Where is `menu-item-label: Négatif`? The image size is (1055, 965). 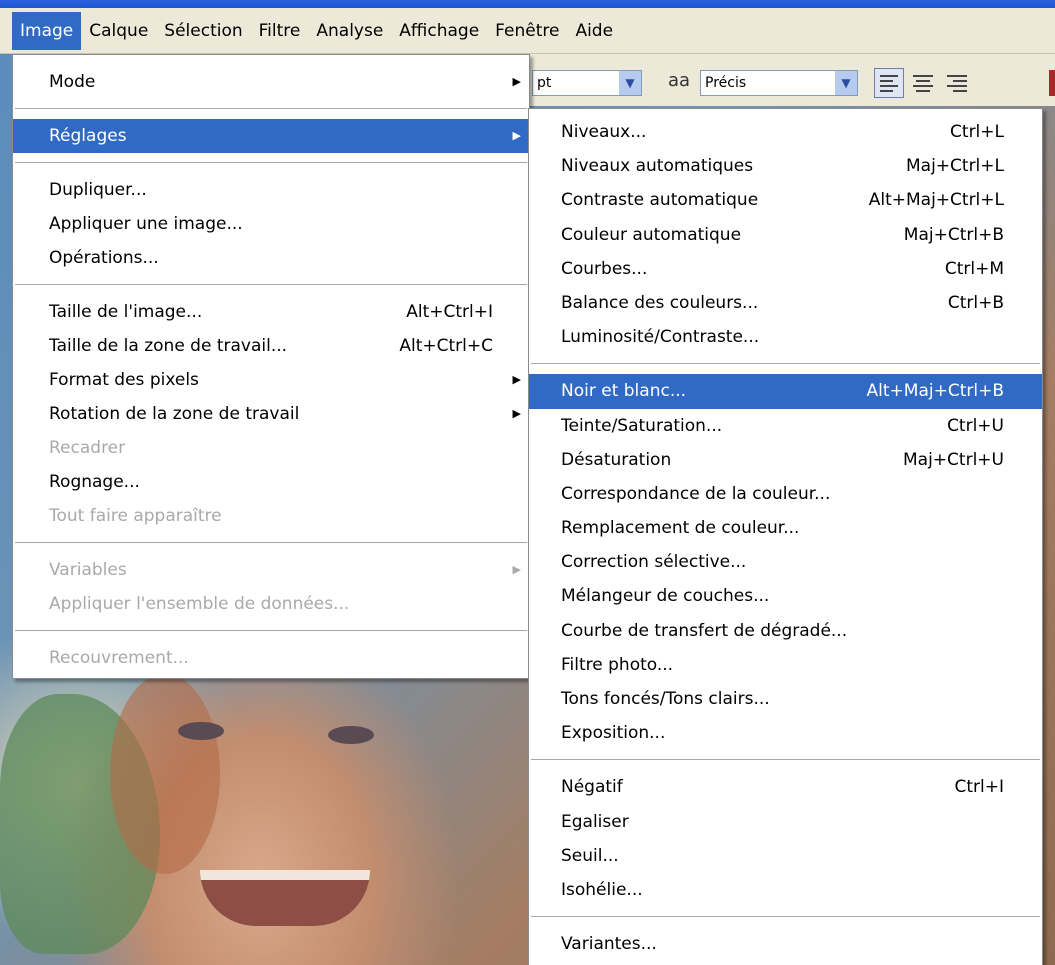 menu-item-label: Négatif is located at coordinates (592, 787).